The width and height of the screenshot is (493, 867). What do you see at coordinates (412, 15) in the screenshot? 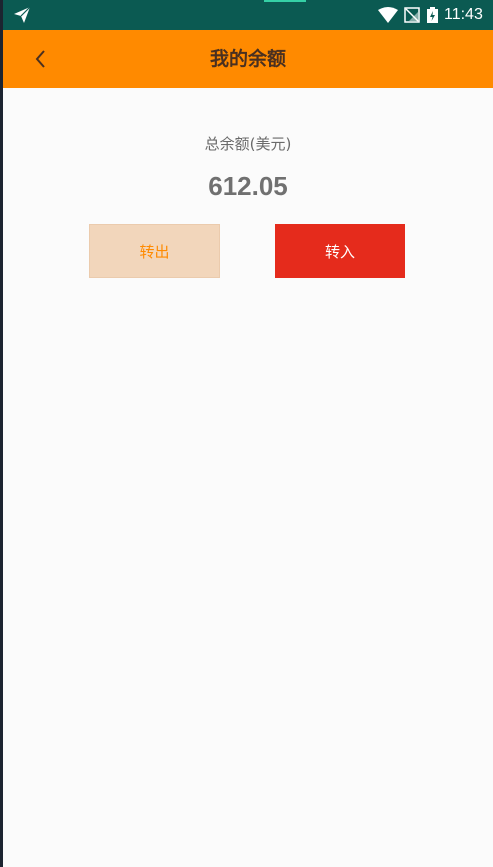
I see `no-signal-icon` at bounding box center [412, 15].